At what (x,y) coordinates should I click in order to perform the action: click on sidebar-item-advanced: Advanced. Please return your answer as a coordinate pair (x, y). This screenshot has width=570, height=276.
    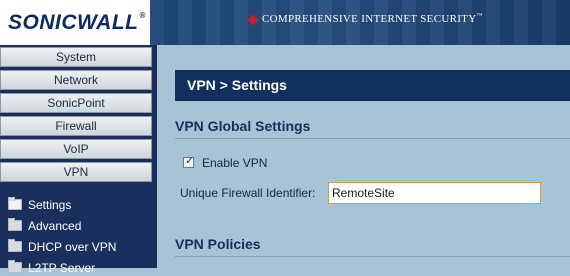
    Looking at the image, I should click on (45, 226).